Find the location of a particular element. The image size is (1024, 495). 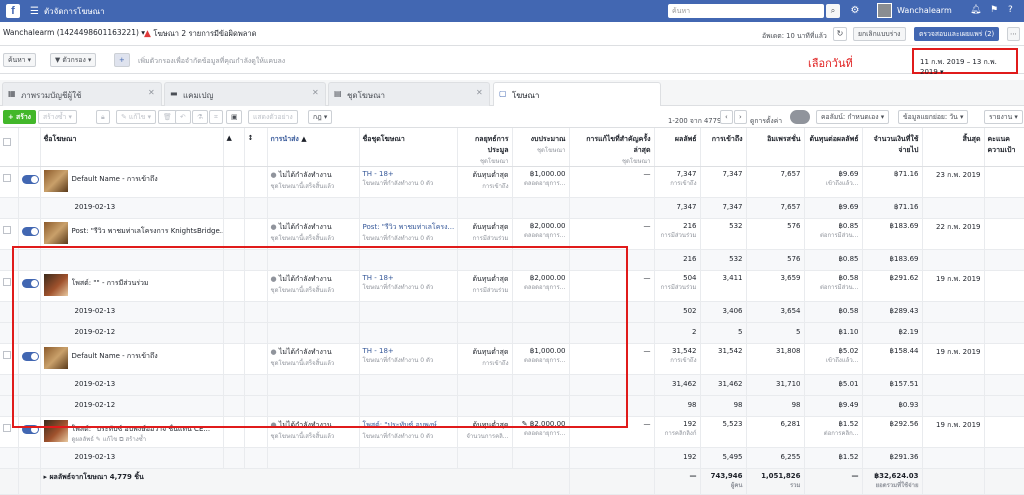

column-impressions: อิมเพรสชั่น is located at coordinates (775, 147).